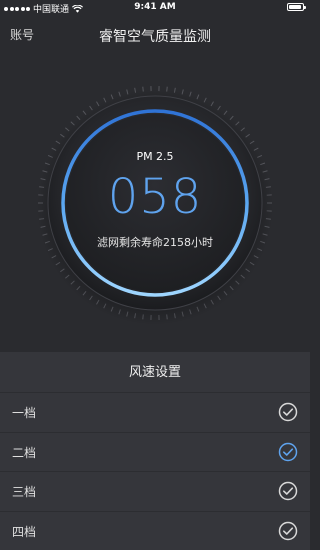 The height and width of the screenshot is (550, 320). I want to click on nav-bar: 账号 睿智空气质量监测, so click(155, 36).